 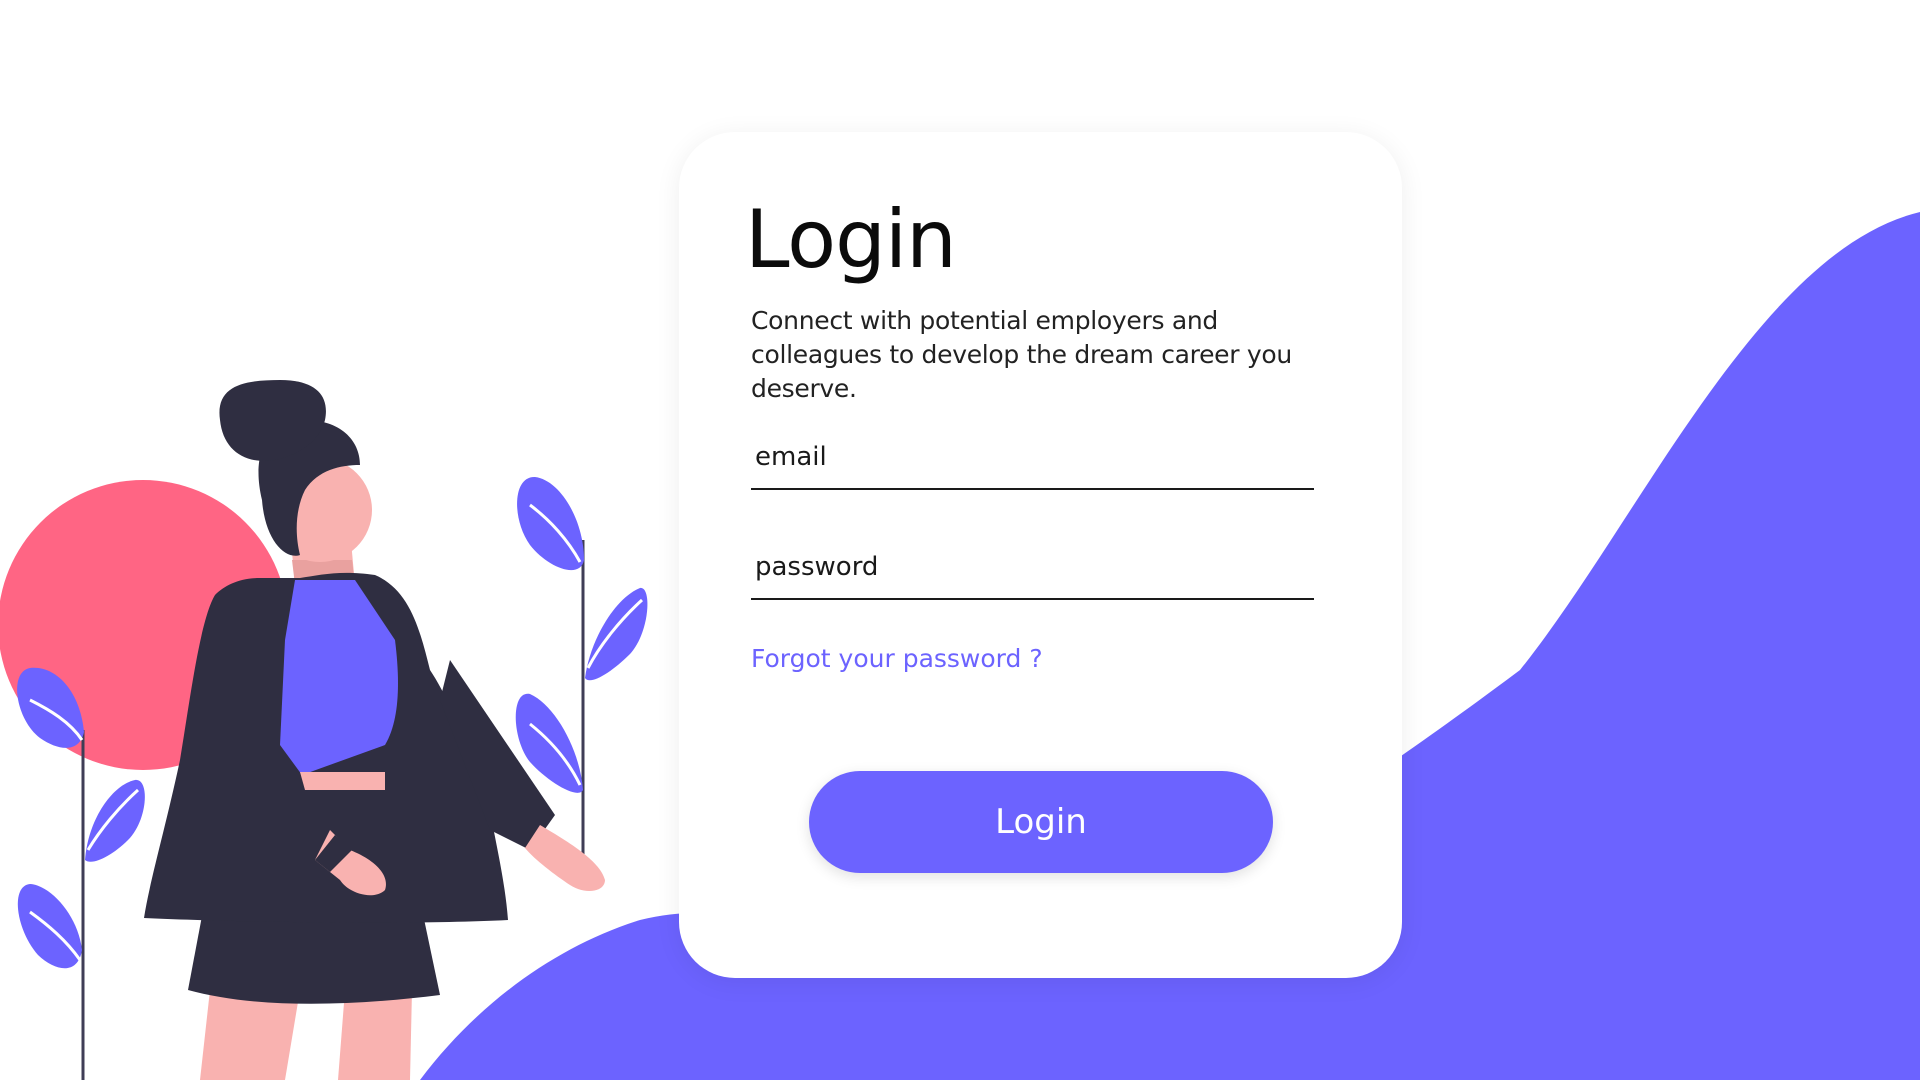 I want to click on email-field, so click(x=1032, y=462).